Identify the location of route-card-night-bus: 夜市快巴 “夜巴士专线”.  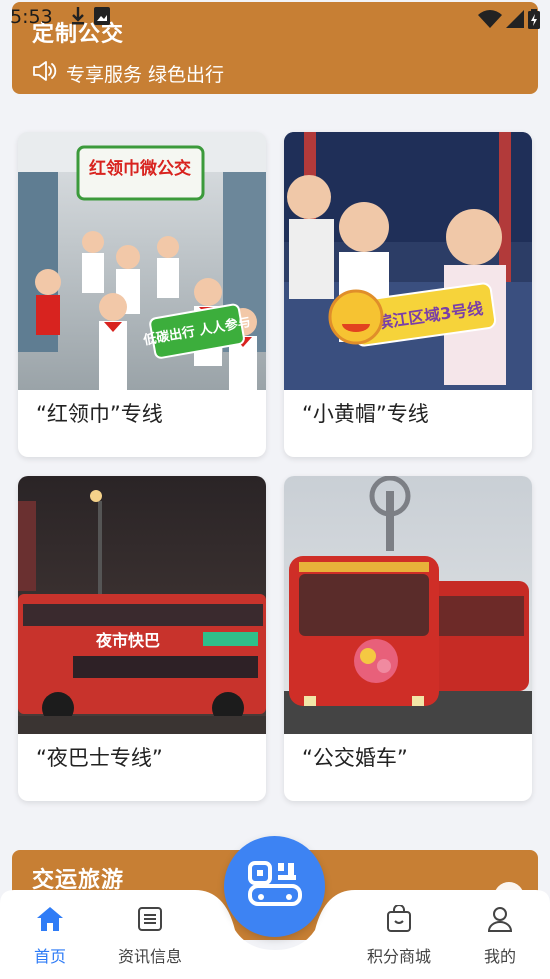
(142, 638).